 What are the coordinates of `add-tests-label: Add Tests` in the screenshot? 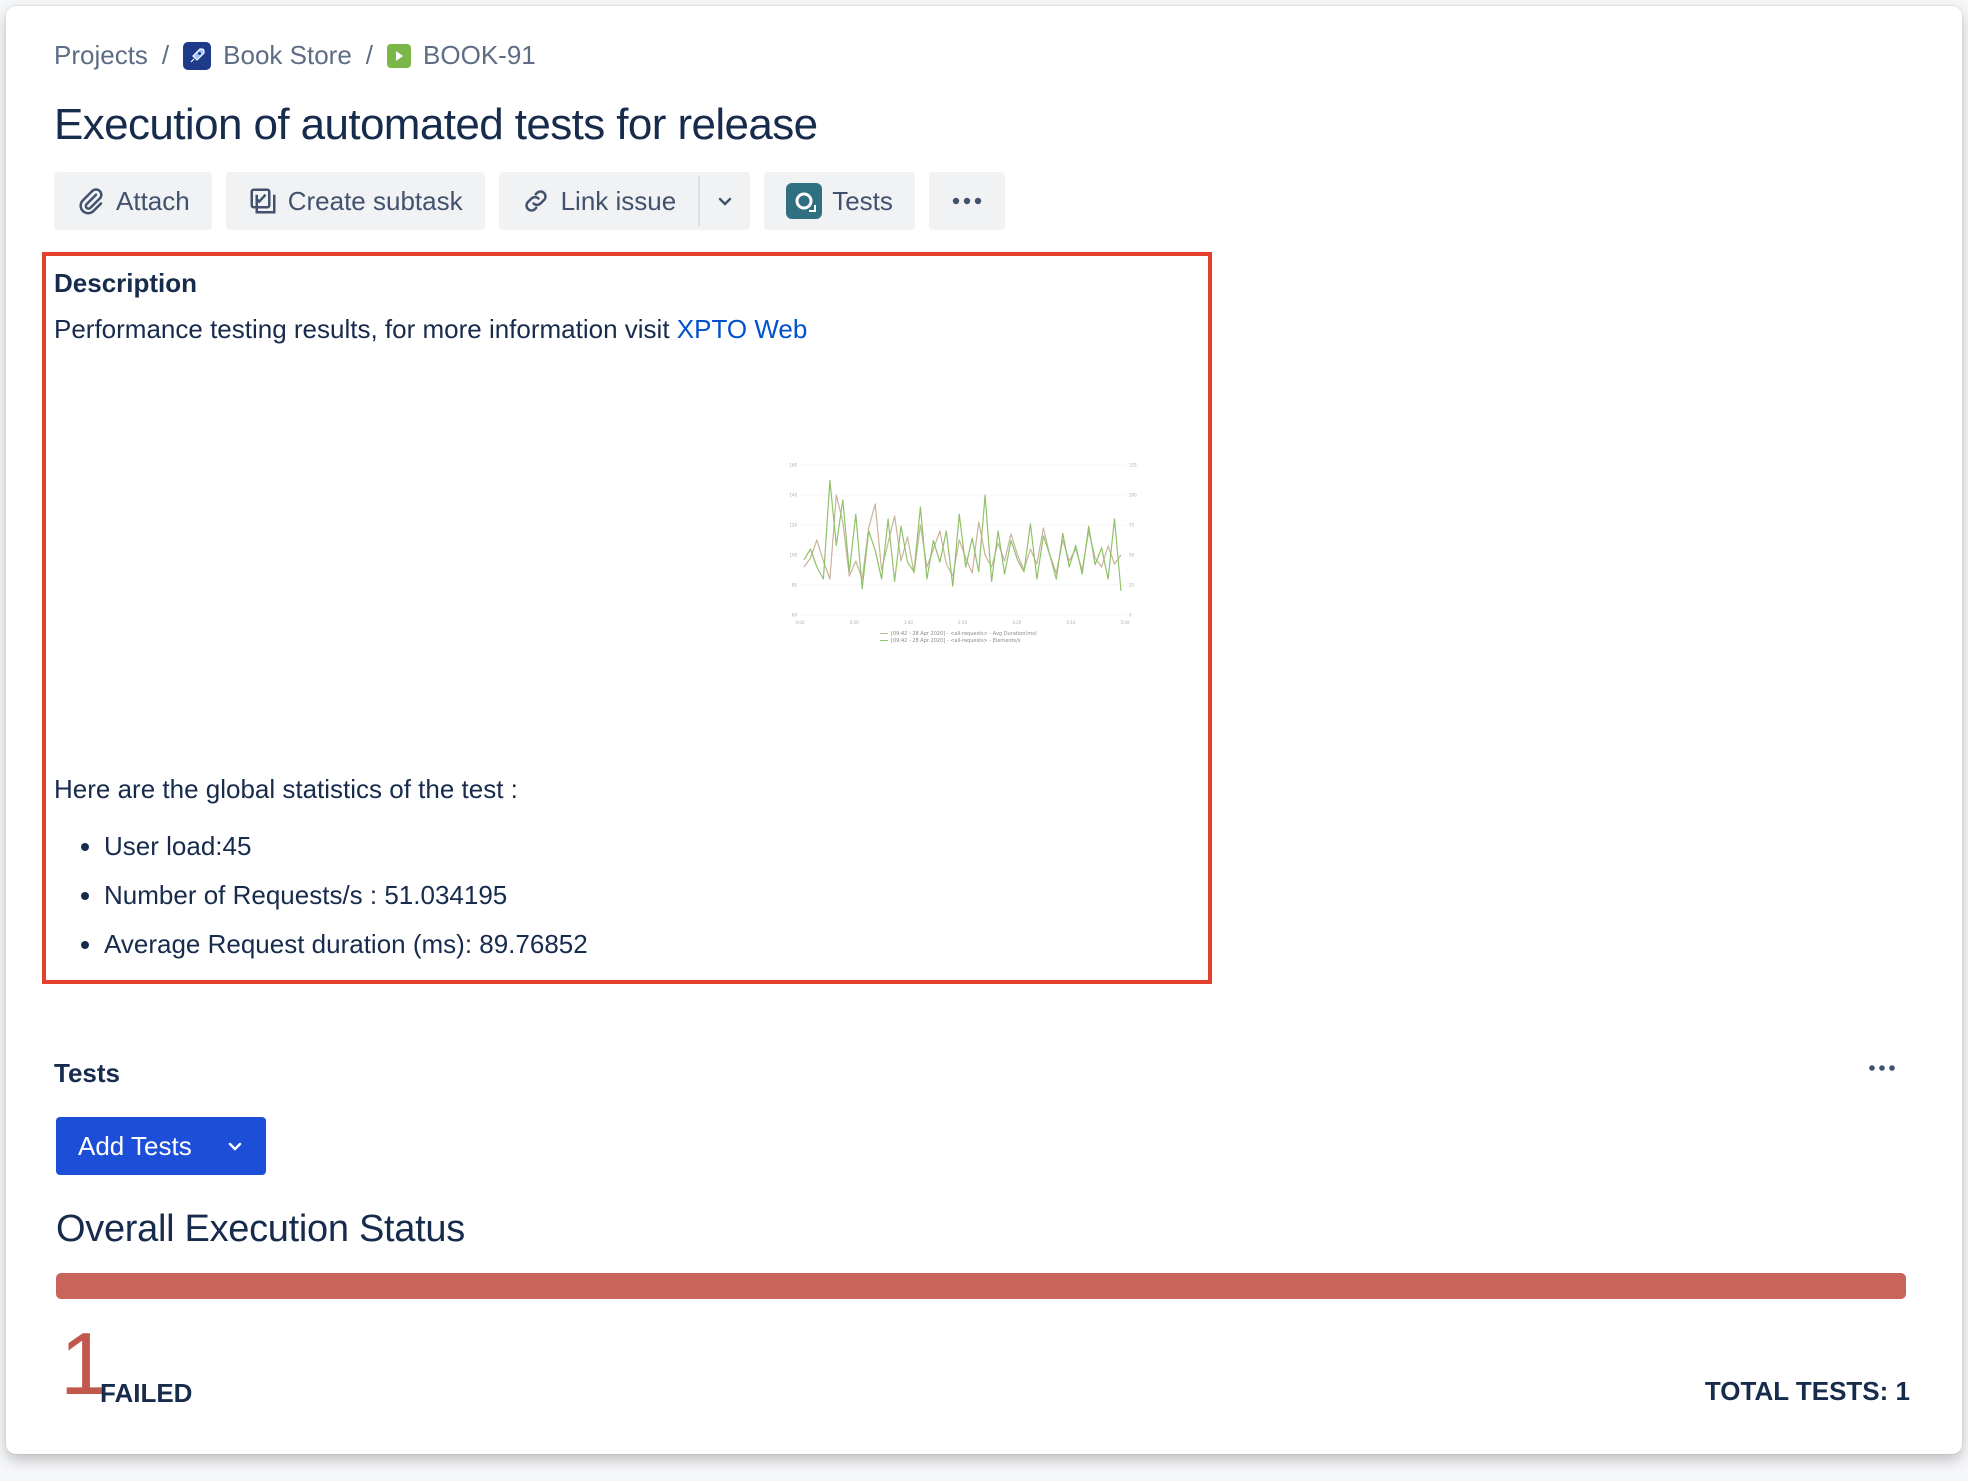 It's located at (135, 1145).